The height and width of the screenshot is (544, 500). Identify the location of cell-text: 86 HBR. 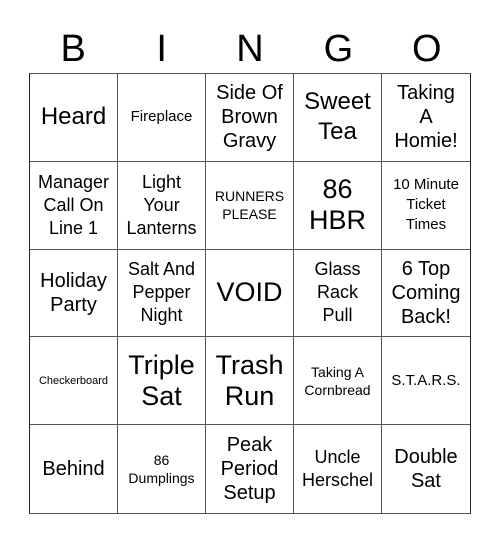
(337, 205).